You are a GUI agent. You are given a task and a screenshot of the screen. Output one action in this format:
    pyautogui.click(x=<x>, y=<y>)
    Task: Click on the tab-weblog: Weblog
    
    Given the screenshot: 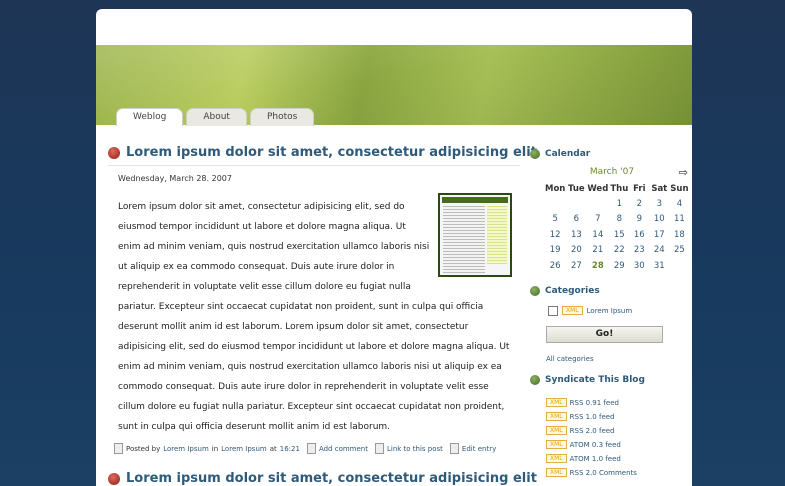 What is the action you would take?
    pyautogui.click(x=150, y=117)
    